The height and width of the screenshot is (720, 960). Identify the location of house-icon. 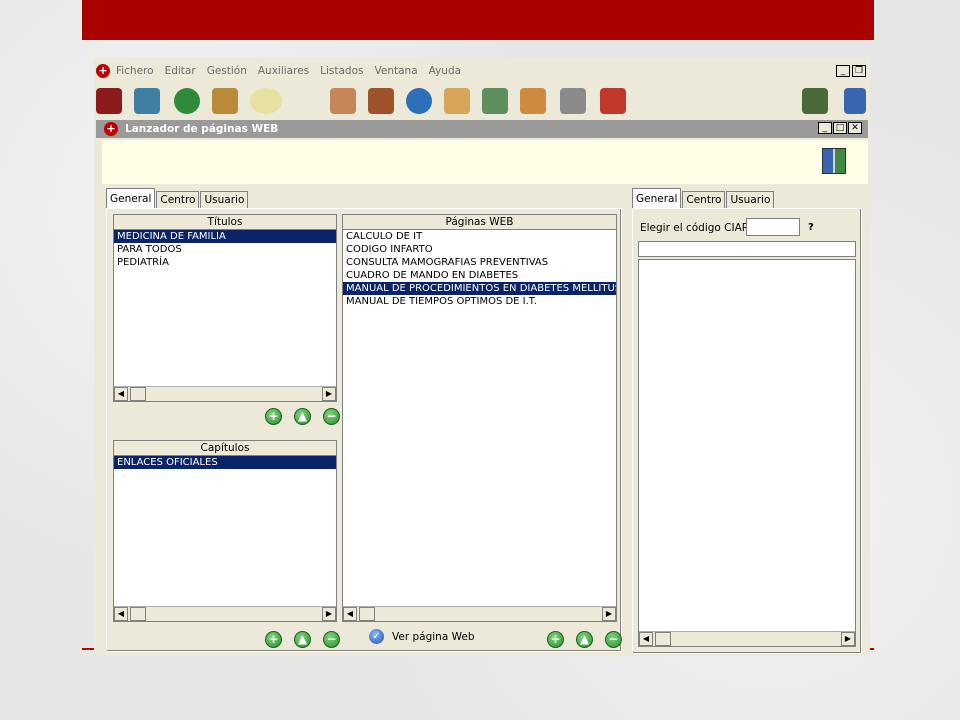
(457, 101).